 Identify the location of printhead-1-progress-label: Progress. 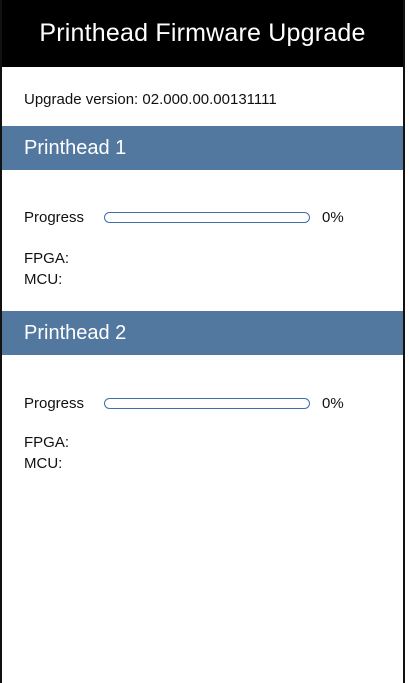
(54, 217).